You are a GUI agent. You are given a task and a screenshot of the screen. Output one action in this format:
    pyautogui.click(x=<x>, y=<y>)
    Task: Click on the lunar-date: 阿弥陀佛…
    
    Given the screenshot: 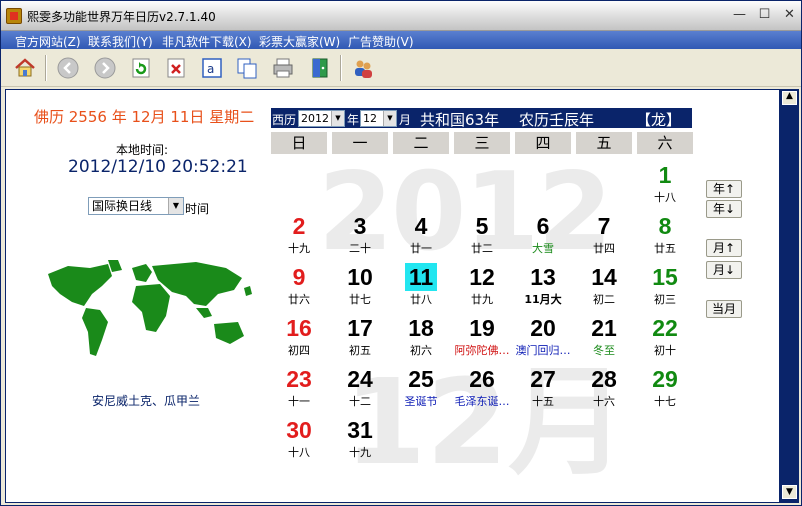 What is the action you would take?
    pyautogui.click(x=482, y=350)
    